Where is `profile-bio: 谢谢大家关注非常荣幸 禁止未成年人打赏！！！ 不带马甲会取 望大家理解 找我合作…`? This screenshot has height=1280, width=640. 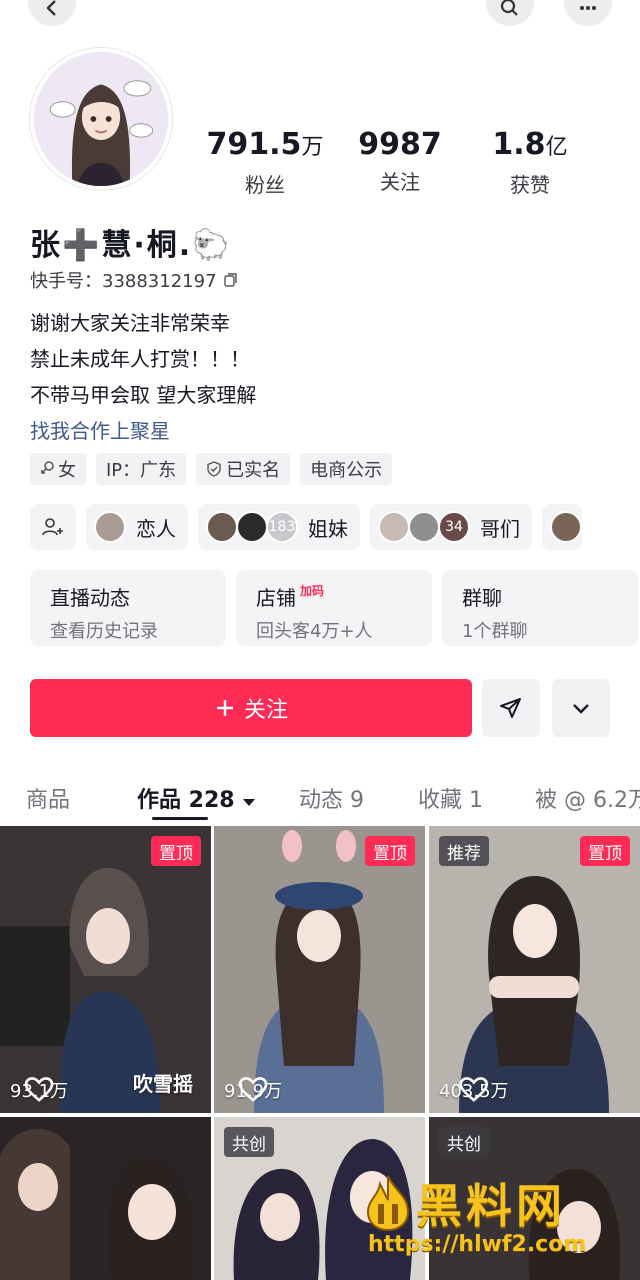
profile-bio: 谢谢大家关注非常荣幸 禁止未成年人打赏！！！ 不带马甲会取 望大家理解 找我合作… is located at coordinates (143, 377).